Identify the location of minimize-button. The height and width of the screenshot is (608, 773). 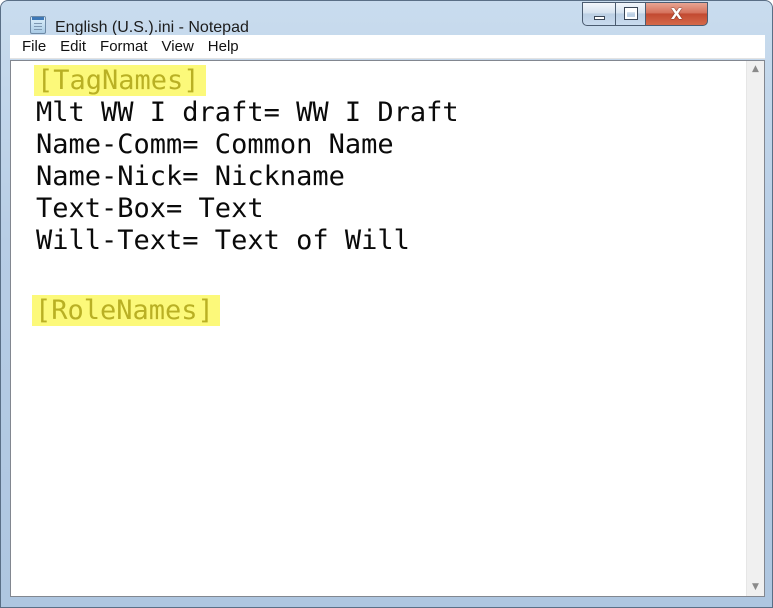
(599, 14).